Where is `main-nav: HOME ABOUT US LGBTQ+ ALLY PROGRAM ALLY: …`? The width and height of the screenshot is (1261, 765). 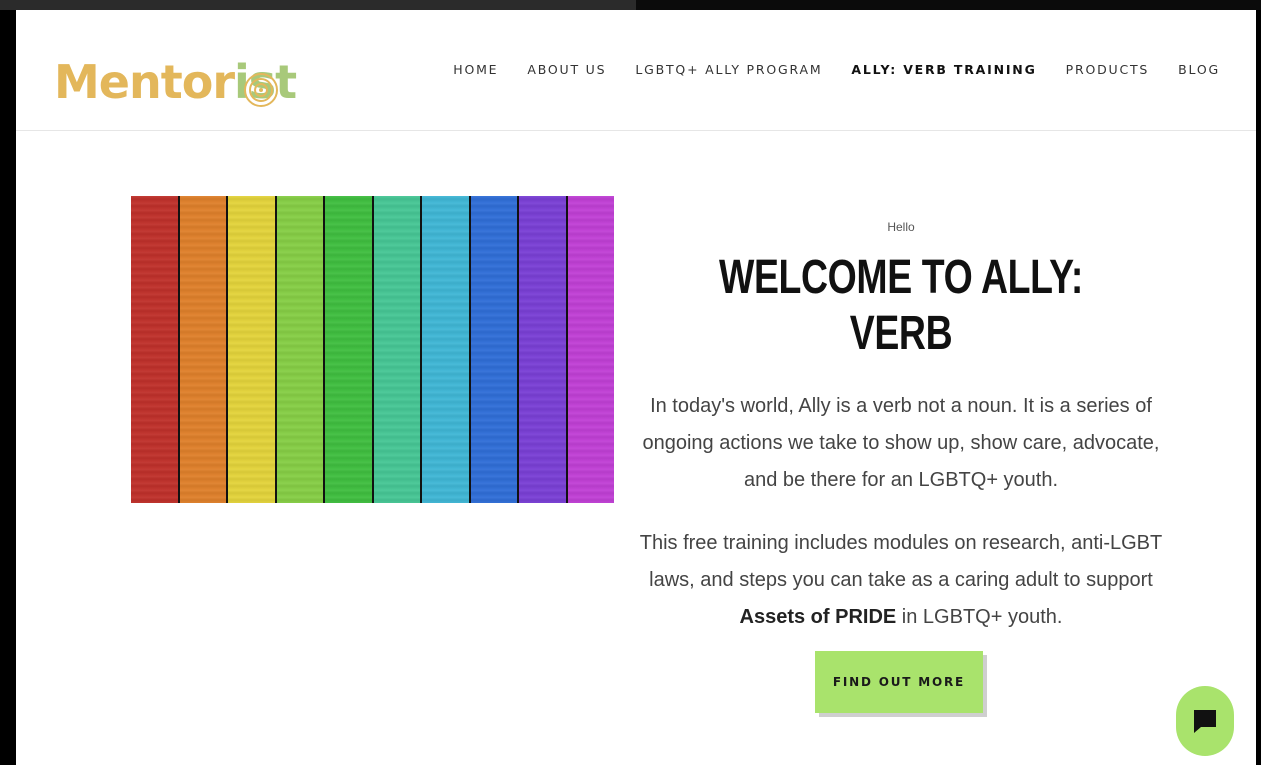
main-nav: HOME ABOUT US LGBTQ+ ALLY PROGRAM ALLY: … is located at coordinates (822, 69).